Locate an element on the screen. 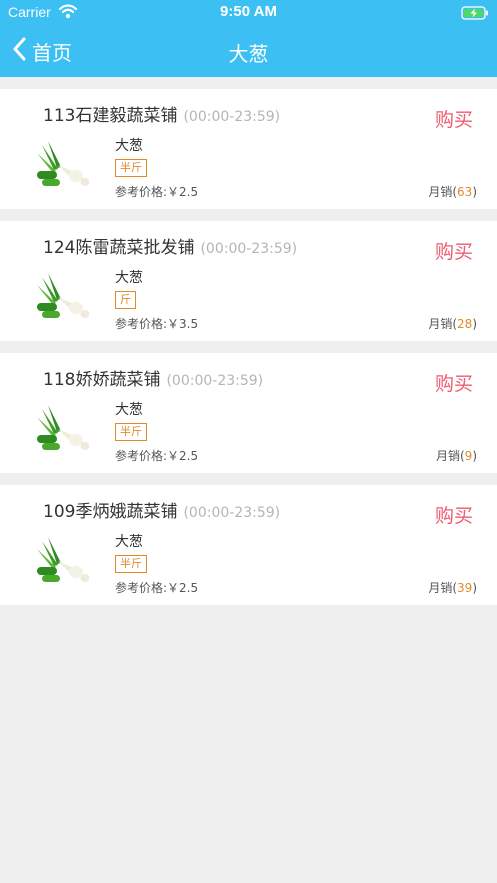 This screenshot has width=497, height=883. monthly-sales: 月销(28) is located at coordinates (452, 323).